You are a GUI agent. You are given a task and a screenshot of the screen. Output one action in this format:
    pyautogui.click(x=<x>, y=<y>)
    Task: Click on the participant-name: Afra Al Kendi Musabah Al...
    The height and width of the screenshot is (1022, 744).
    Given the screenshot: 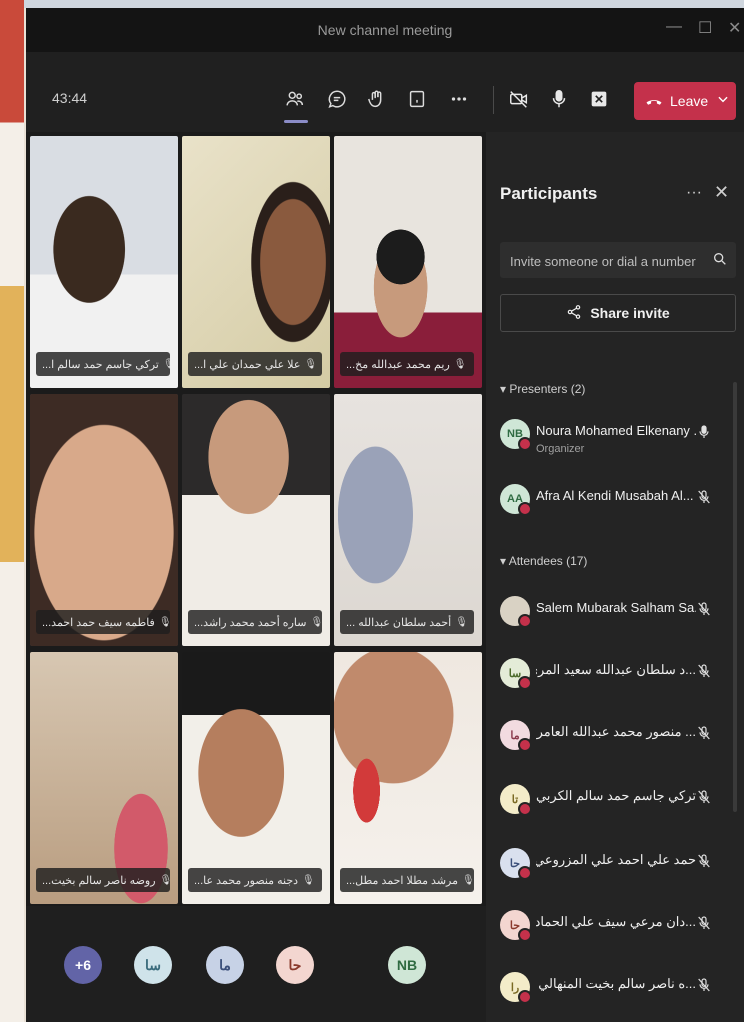 What is the action you would take?
    pyautogui.click(x=615, y=495)
    